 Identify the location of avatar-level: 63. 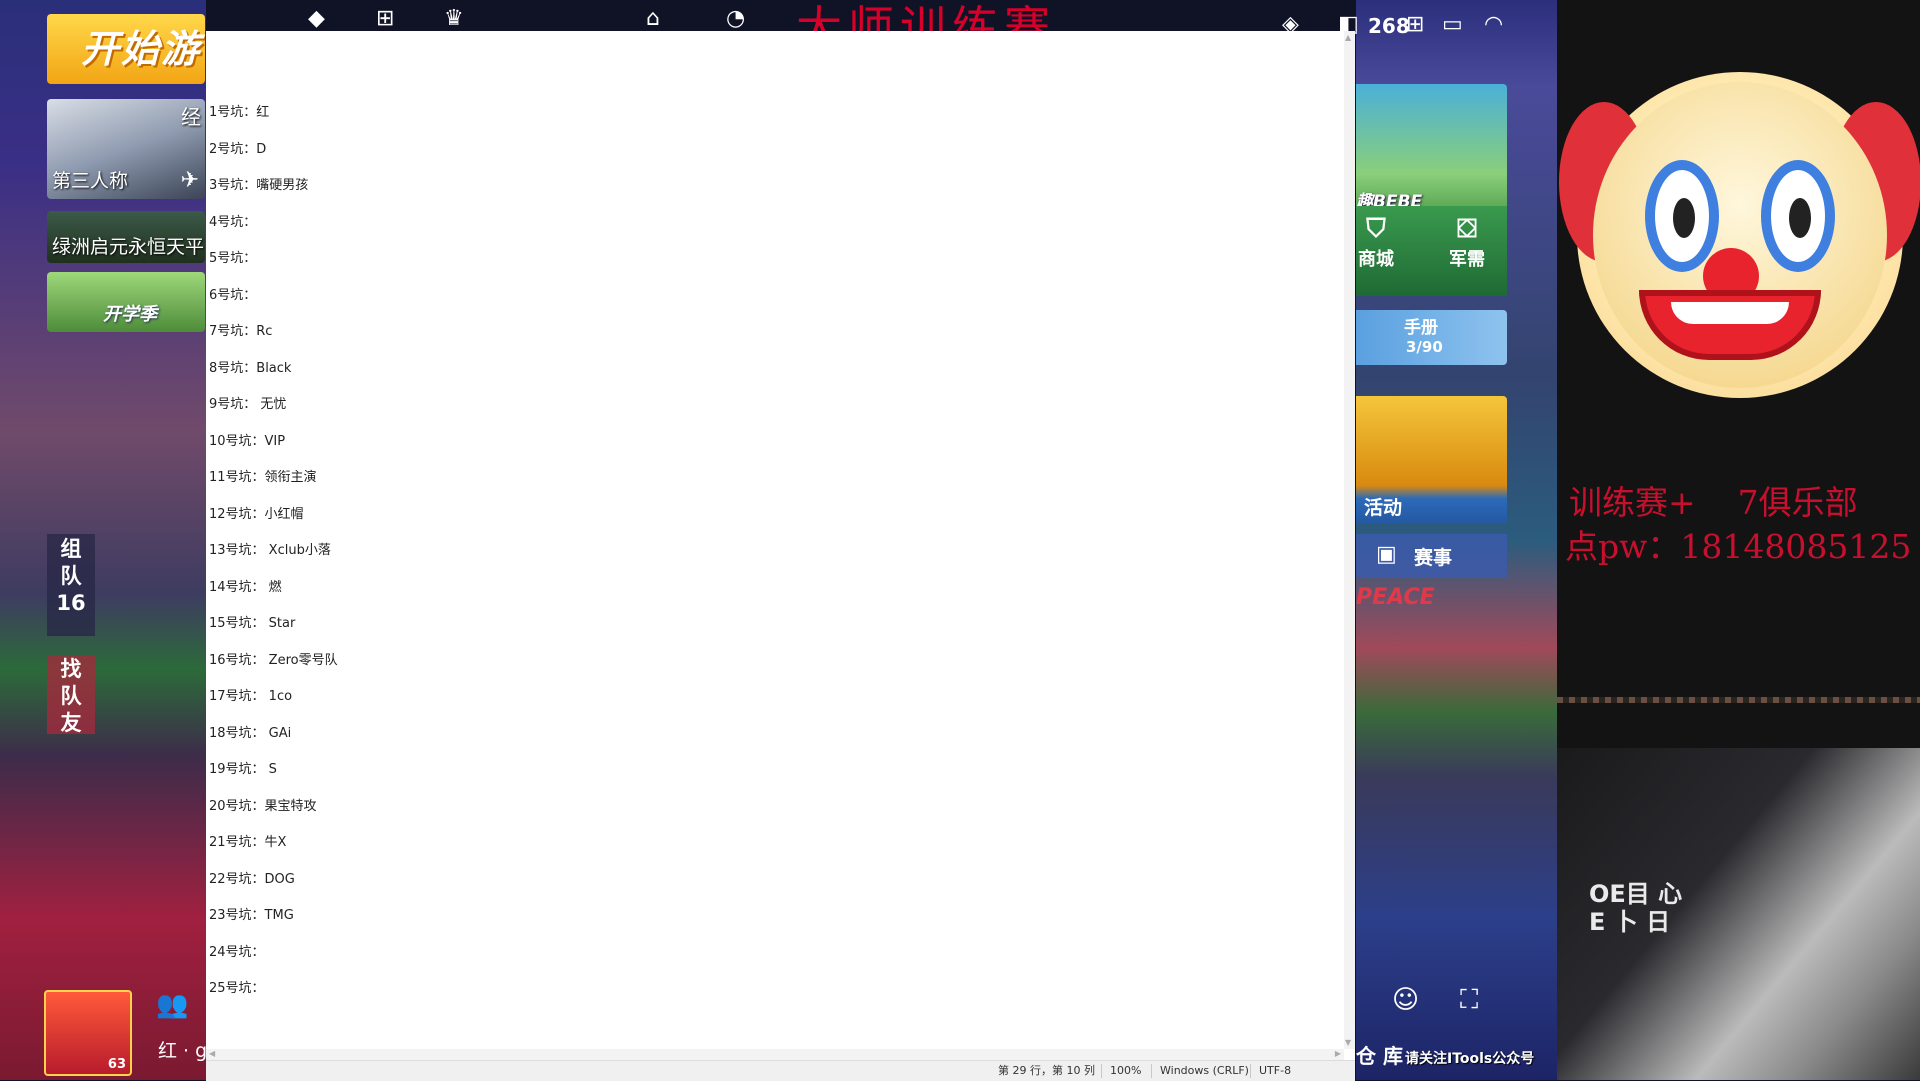
(116, 1064).